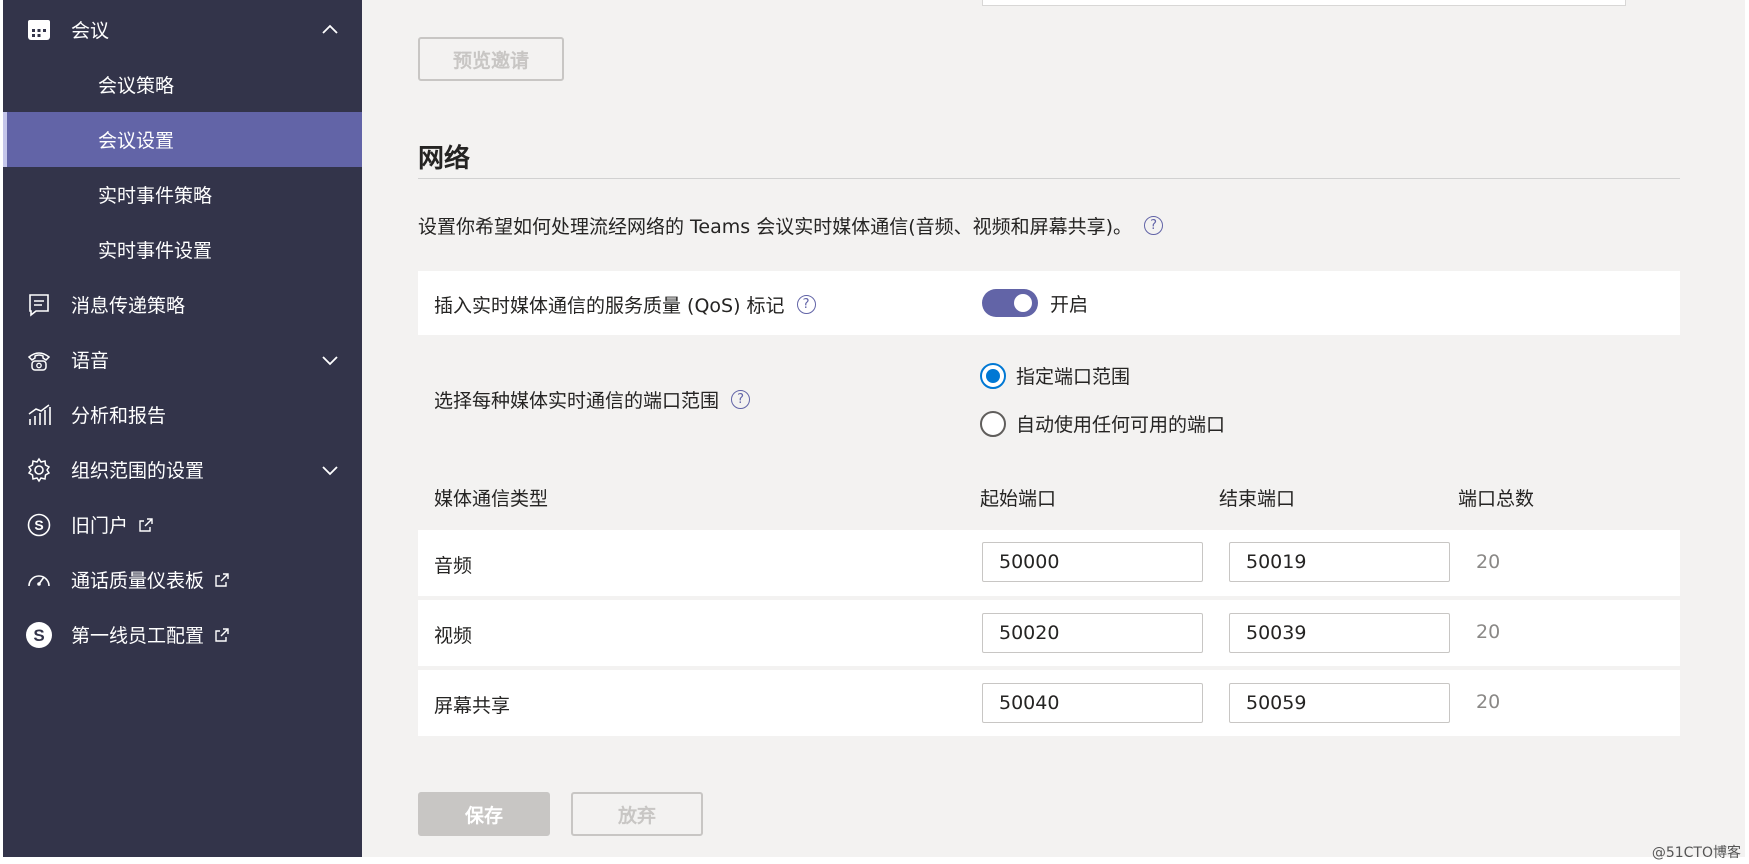 The width and height of the screenshot is (1749, 864). Describe the element at coordinates (1092, 633) in the screenshot. I see `start-port-input: 50020` at that location.